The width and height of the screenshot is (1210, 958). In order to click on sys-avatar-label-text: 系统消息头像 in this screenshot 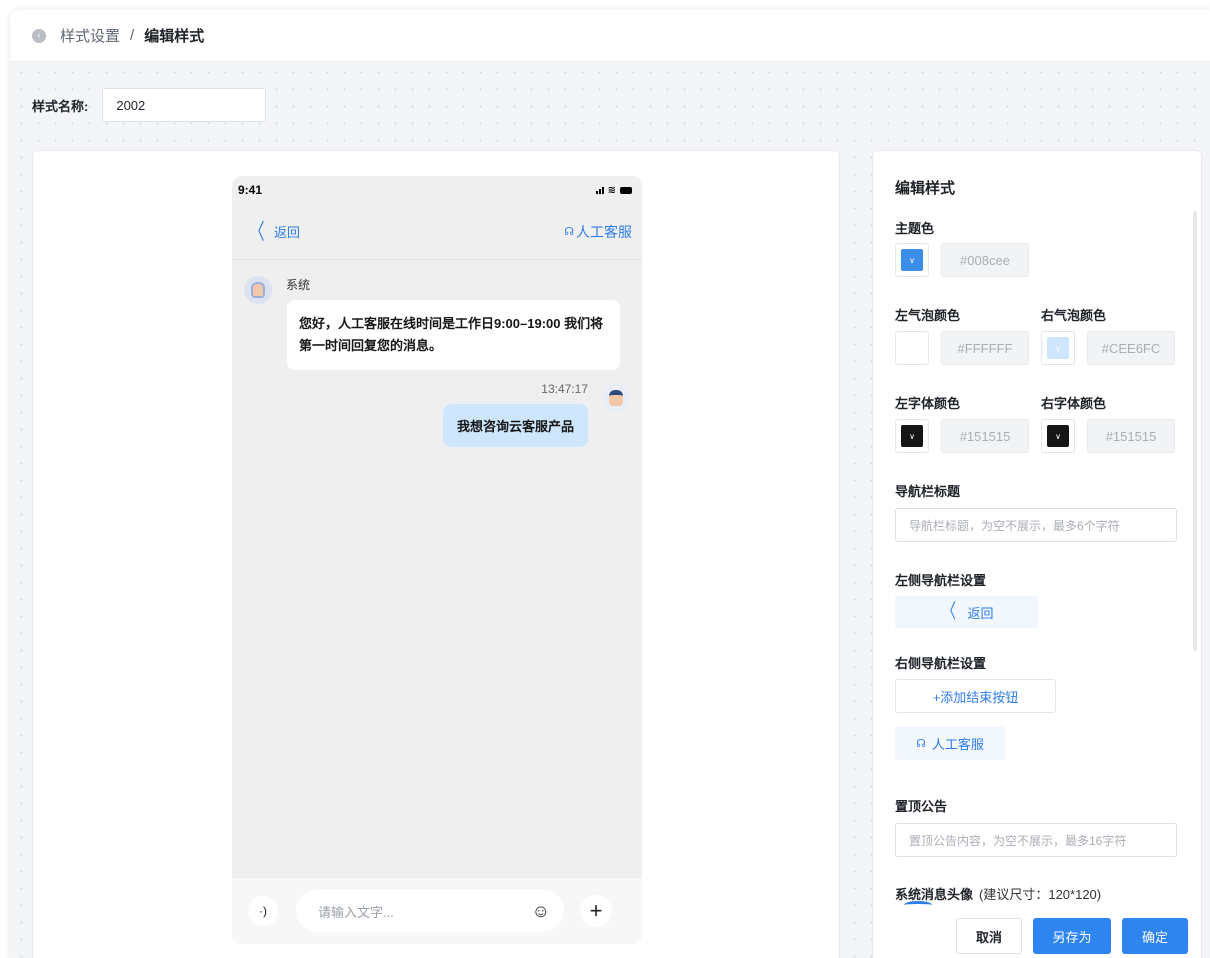, I will do `click(934, 894)`.